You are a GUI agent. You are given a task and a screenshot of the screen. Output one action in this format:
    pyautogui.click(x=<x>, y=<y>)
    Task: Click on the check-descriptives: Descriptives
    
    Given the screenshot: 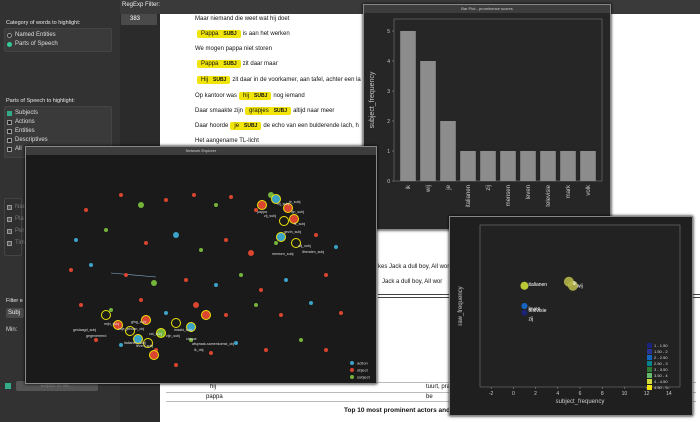 What is the action you would take?
    pyautogui.click(x=27, y=140)
    